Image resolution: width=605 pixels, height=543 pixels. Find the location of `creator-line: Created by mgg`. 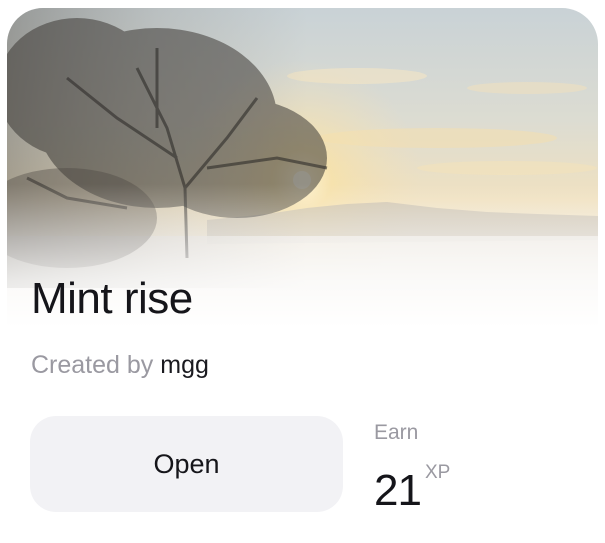

creator-line: Created by mgg is located at coordinates (120, 365).